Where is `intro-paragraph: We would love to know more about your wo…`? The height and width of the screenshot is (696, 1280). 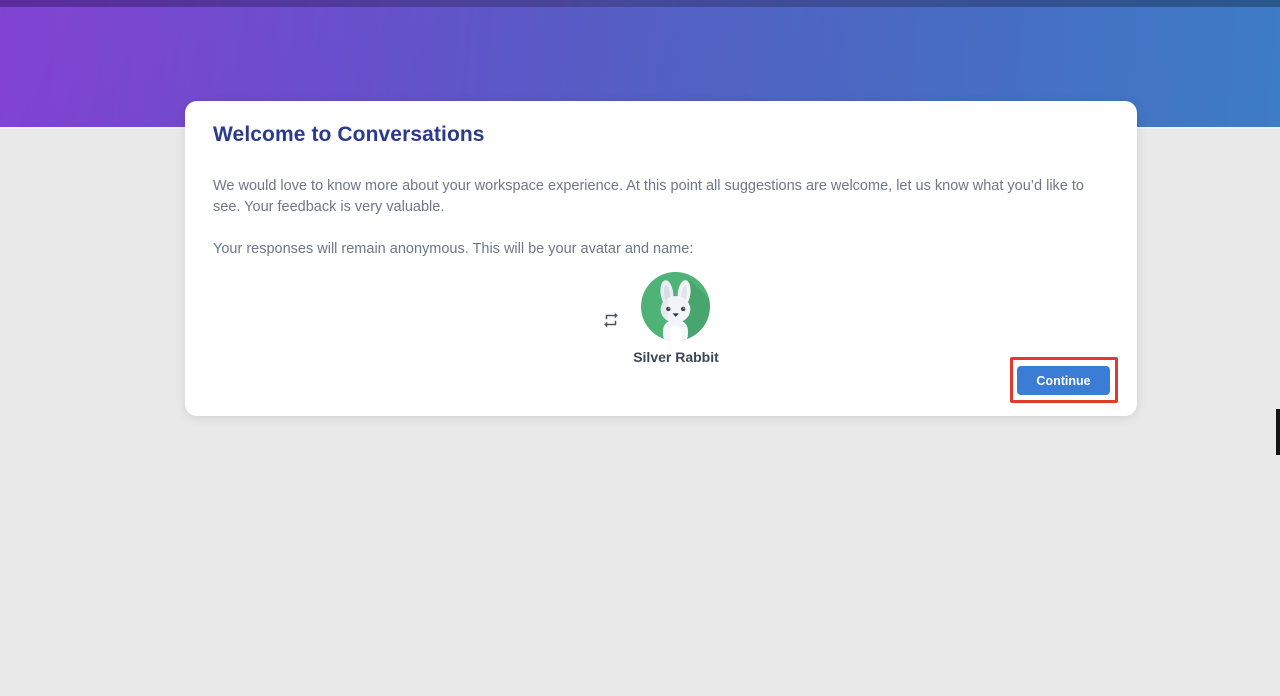
intro-paragraph: We would love to know more about your wo… is located at coordinates (648, 196).